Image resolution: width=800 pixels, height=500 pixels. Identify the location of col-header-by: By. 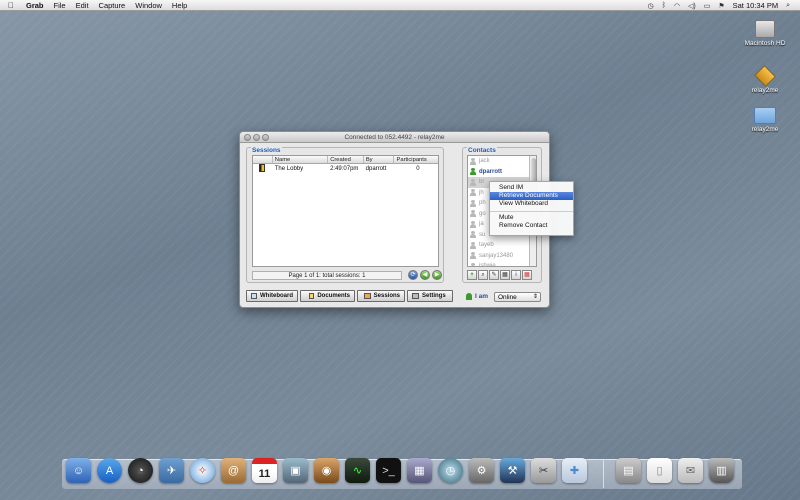
(379, 159).